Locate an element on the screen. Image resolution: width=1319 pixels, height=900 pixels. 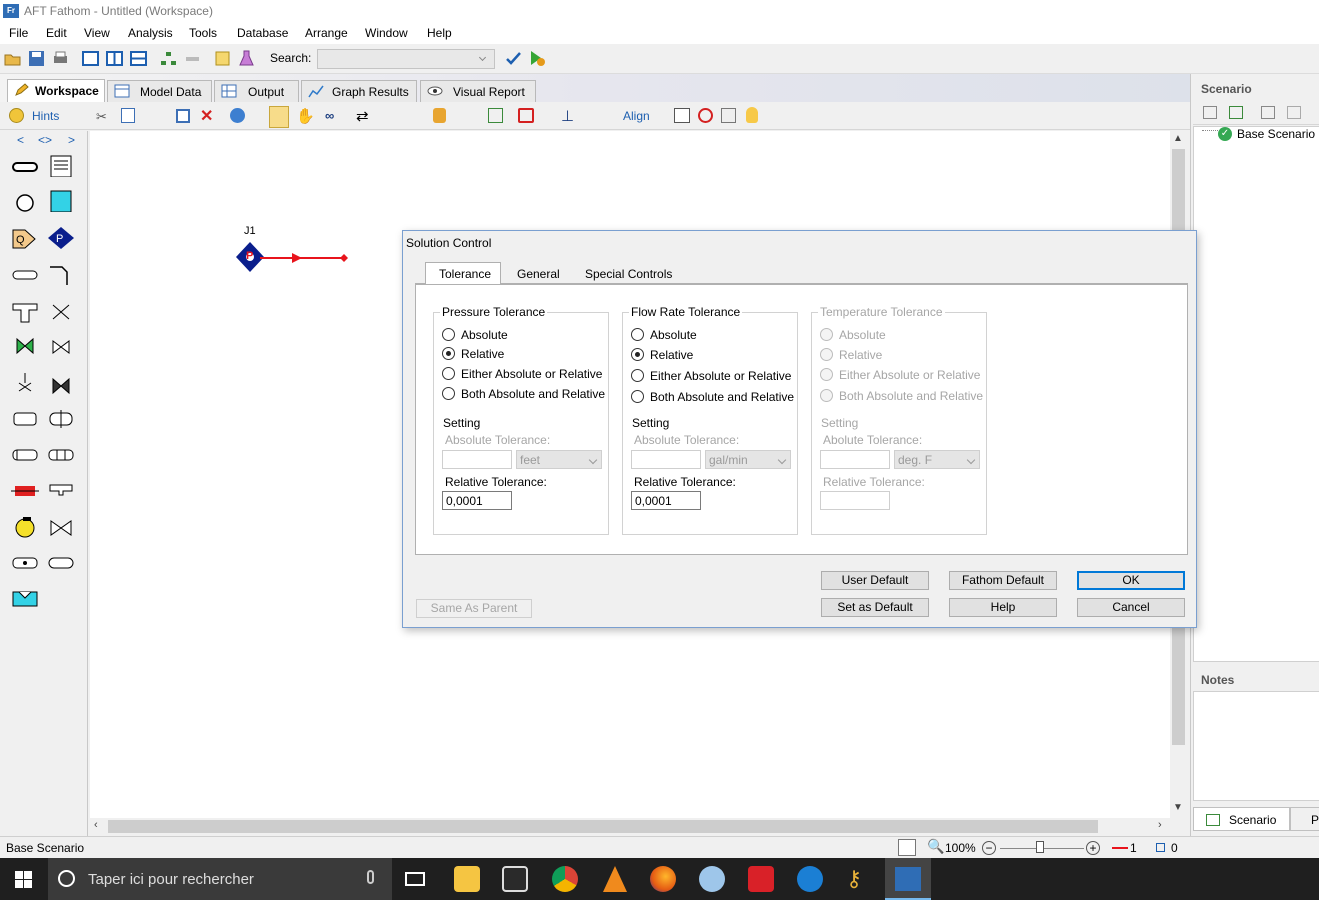
relief-valve-icon is located at coordinates (25, 382).